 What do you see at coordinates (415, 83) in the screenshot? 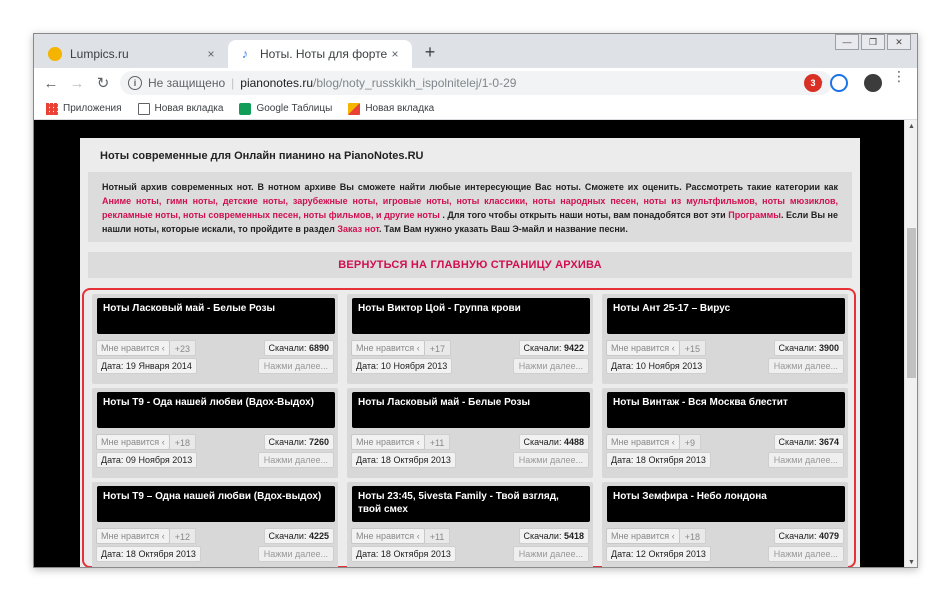
I see `url-path: /blog/noty_russkikh_ispolnitelej/1-0-29` at bounding box center [415, 83].